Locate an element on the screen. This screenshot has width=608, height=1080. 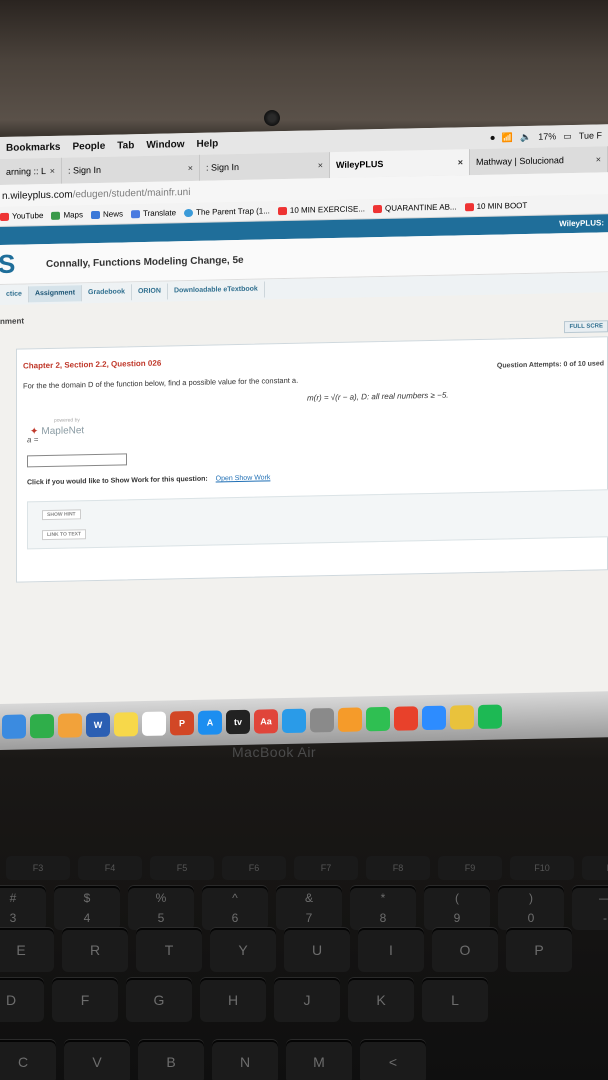
spotify-dock-icon is located at coordinates (490, 716).